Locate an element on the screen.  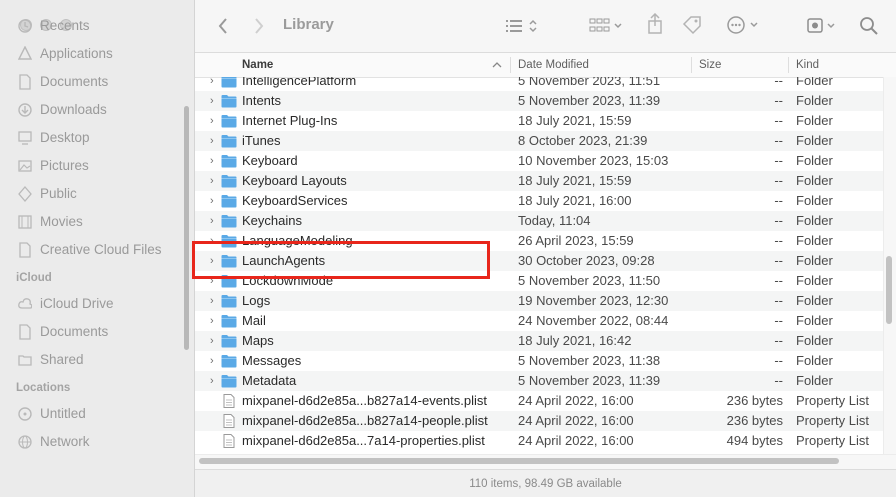
list-item: › Messages 5 November 2023, 11:38 -- Folder is located at coordinates (539, 361).